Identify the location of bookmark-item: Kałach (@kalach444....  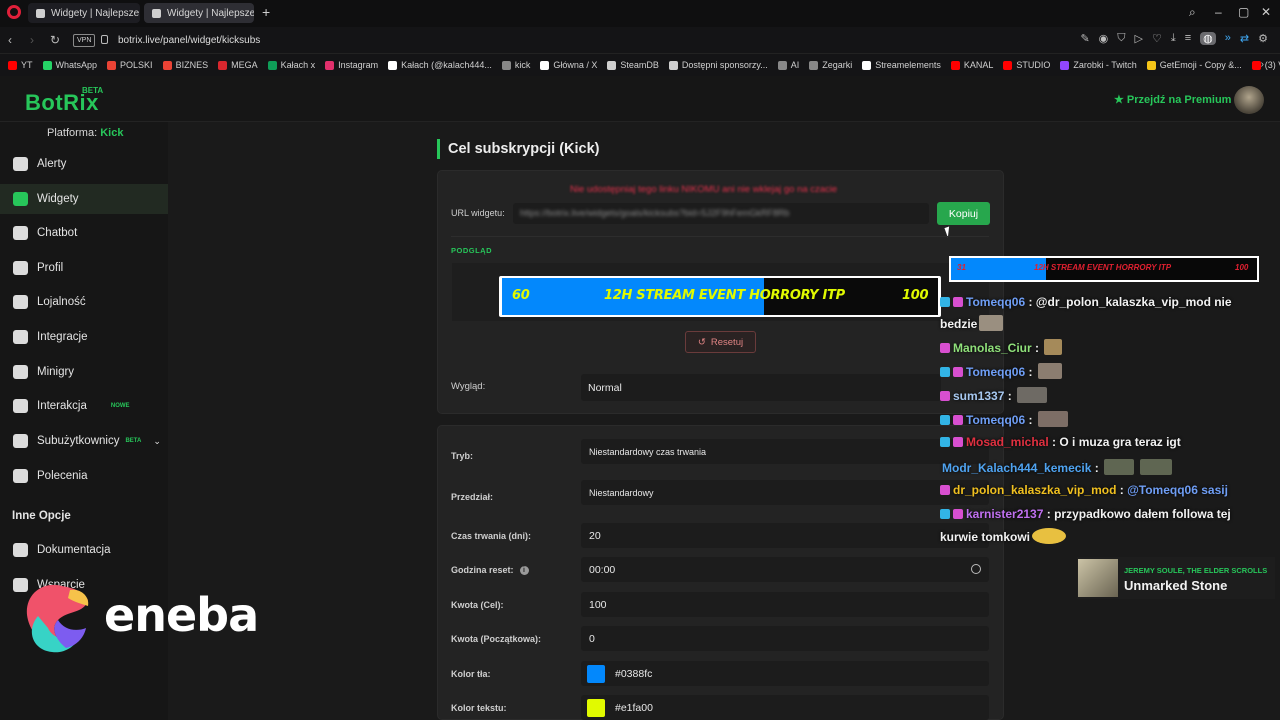
(440, 65).